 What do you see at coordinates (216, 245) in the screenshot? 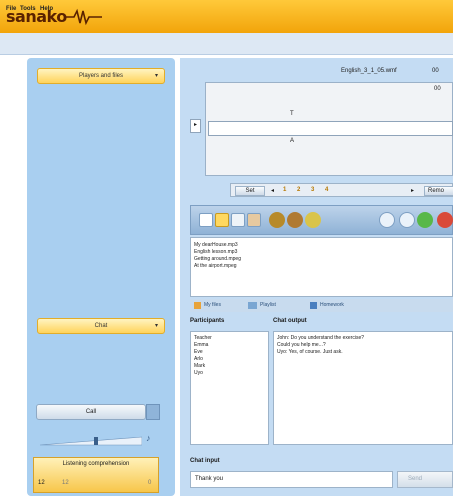
I see `file-list-item: My dearHouse.mp3` at bounding box center [216, 245].